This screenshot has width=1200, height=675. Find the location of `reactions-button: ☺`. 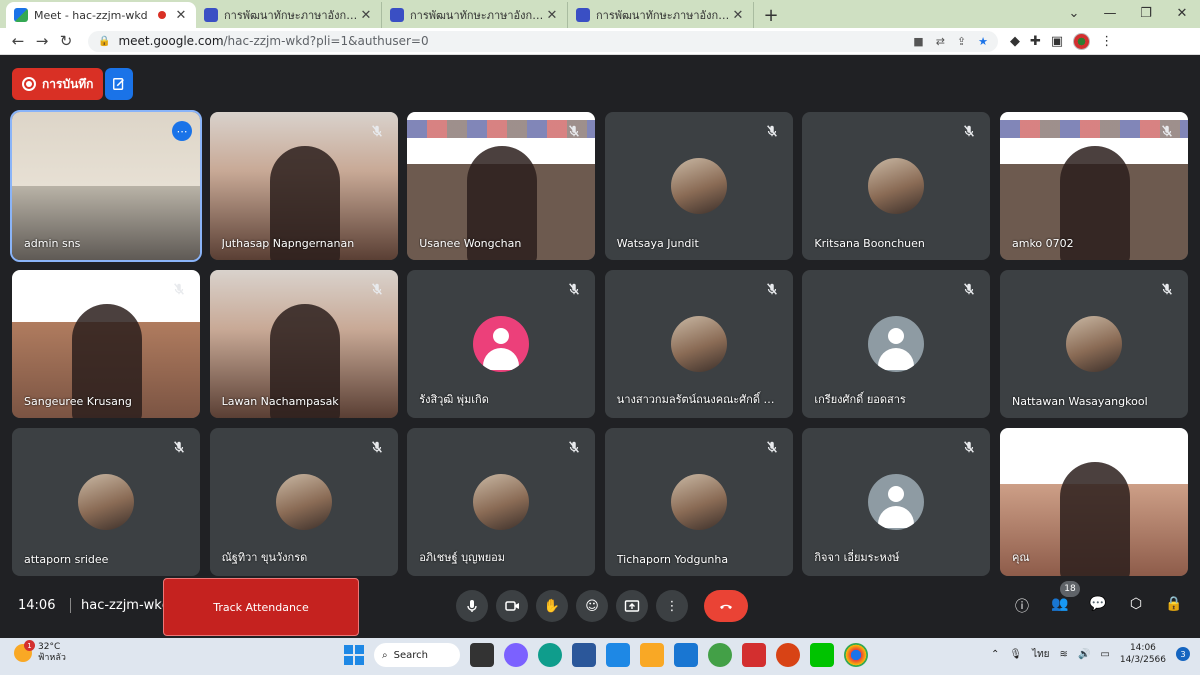

reactions-button: ☺ is located at coordinates (592, 606).